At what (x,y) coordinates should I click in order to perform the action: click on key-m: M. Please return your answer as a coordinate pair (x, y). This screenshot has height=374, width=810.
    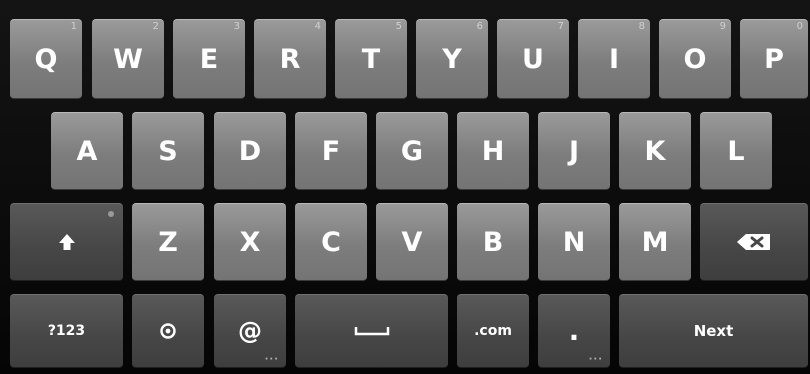
    Looking at the image, I should click on (655, 242).